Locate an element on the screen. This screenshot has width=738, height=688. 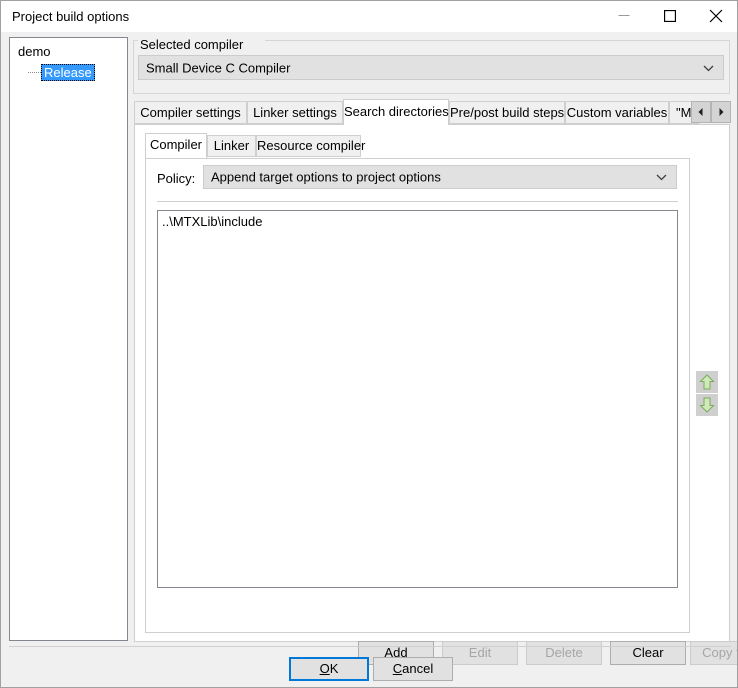
cancel-button-label: ancel is located at coordinates (418, 668).